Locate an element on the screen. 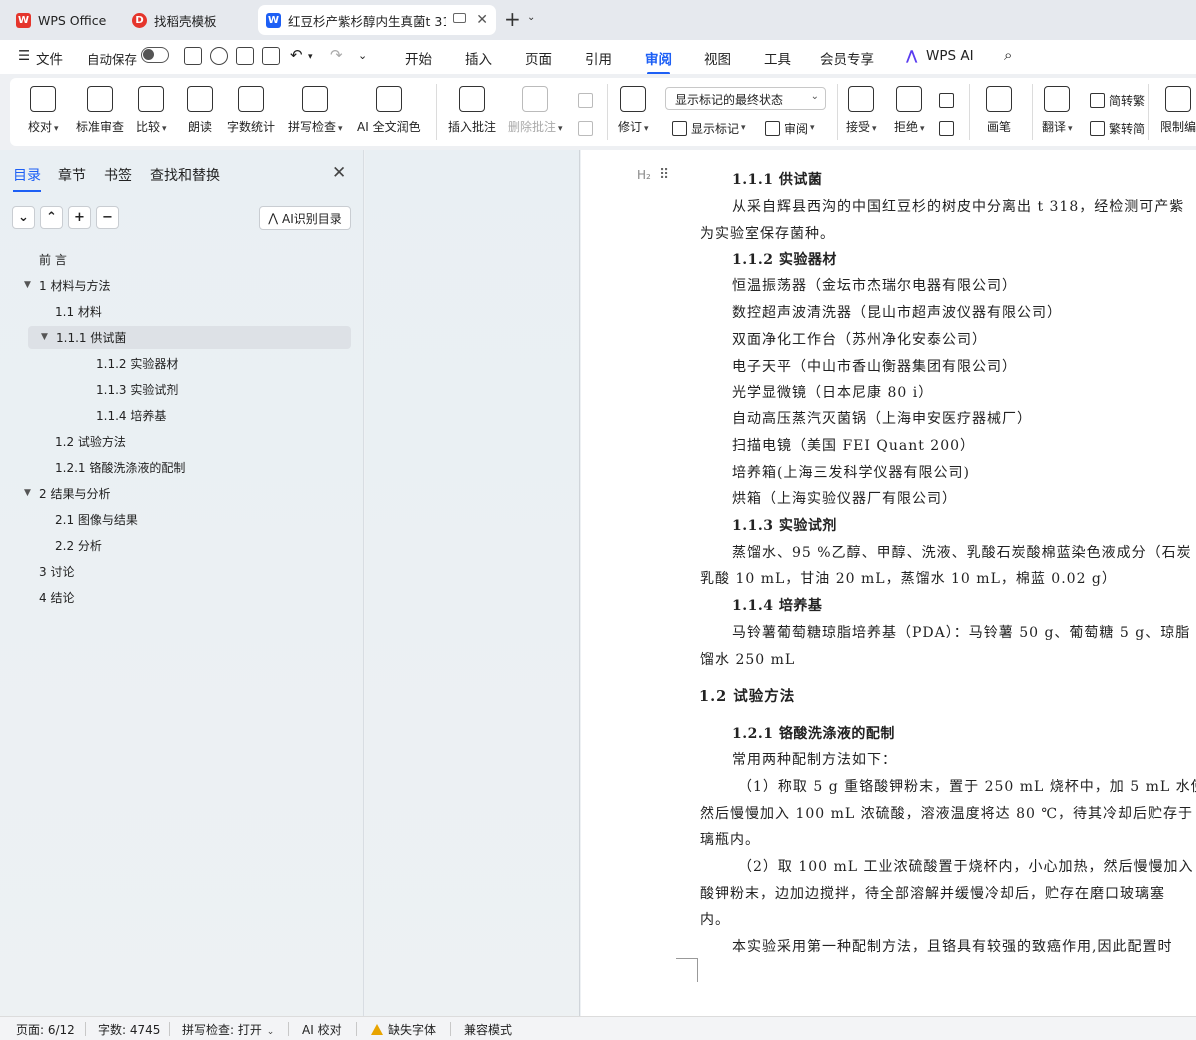  tab-wps-office: W WPS Office is located at coordinates (63, 20).